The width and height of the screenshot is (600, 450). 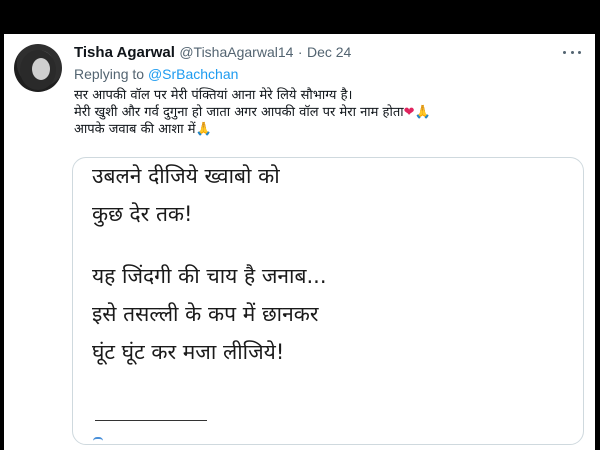 I want to click on heart-emoji-icon: ❤, so click(x=409, y=112).